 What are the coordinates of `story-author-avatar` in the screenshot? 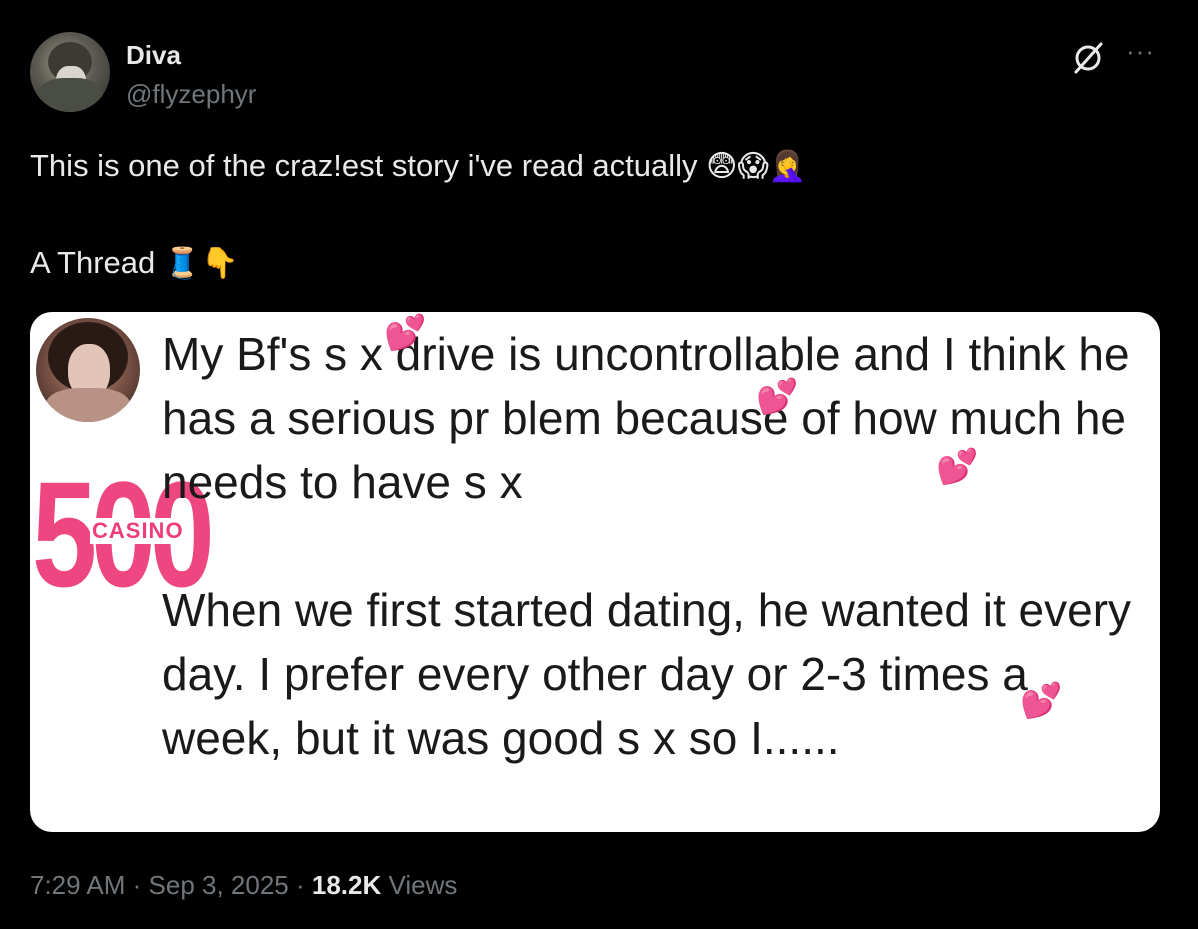 It's located at (88, 370).